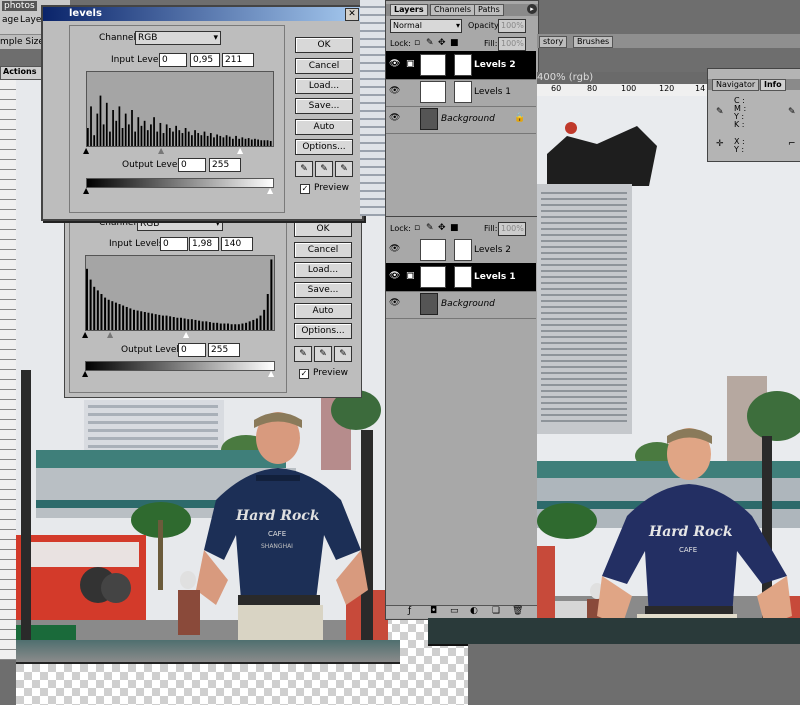  What do you see at coordinates (461, 65) in the screenshot?
I see `layer-row-levels2: 👁 ▣ Levels 2` at bounding box center [461, 65].